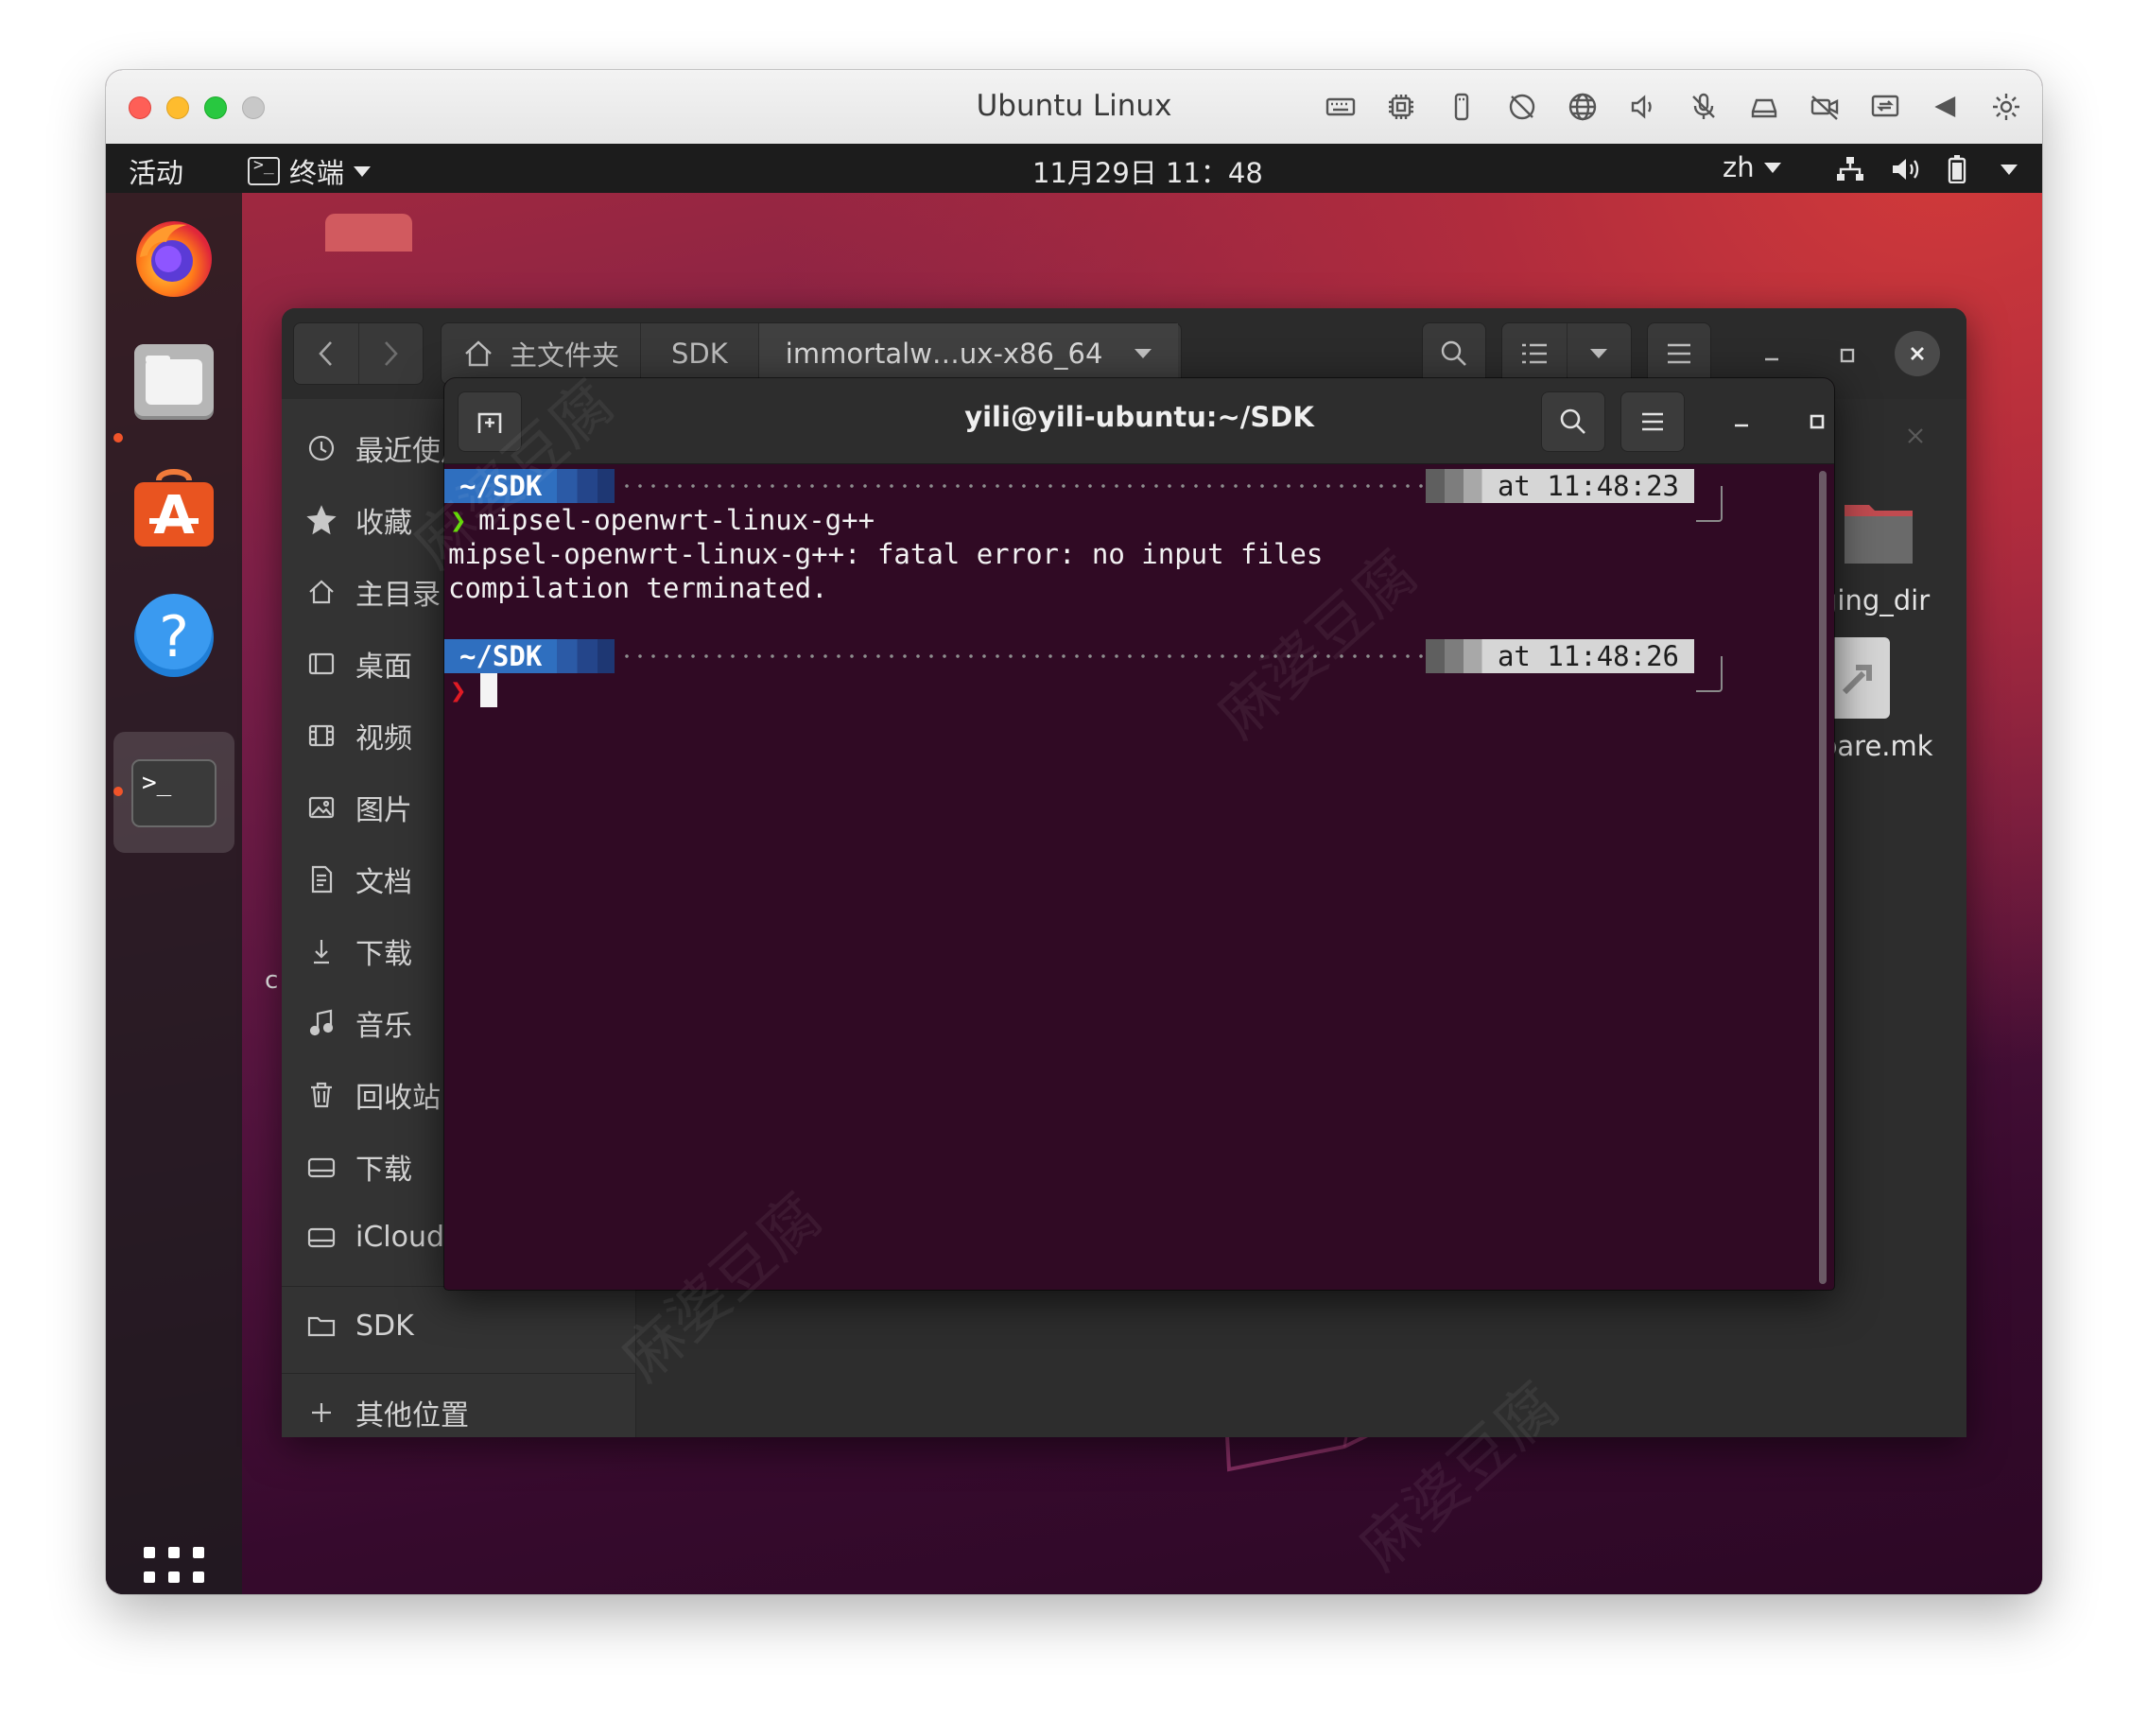 The width and height of the screenshot is (2148, 1736). What do you see at coordinates (1859, 678) in the screenshot?
I see `script-file-icon` at bounding box center [1859, 678].